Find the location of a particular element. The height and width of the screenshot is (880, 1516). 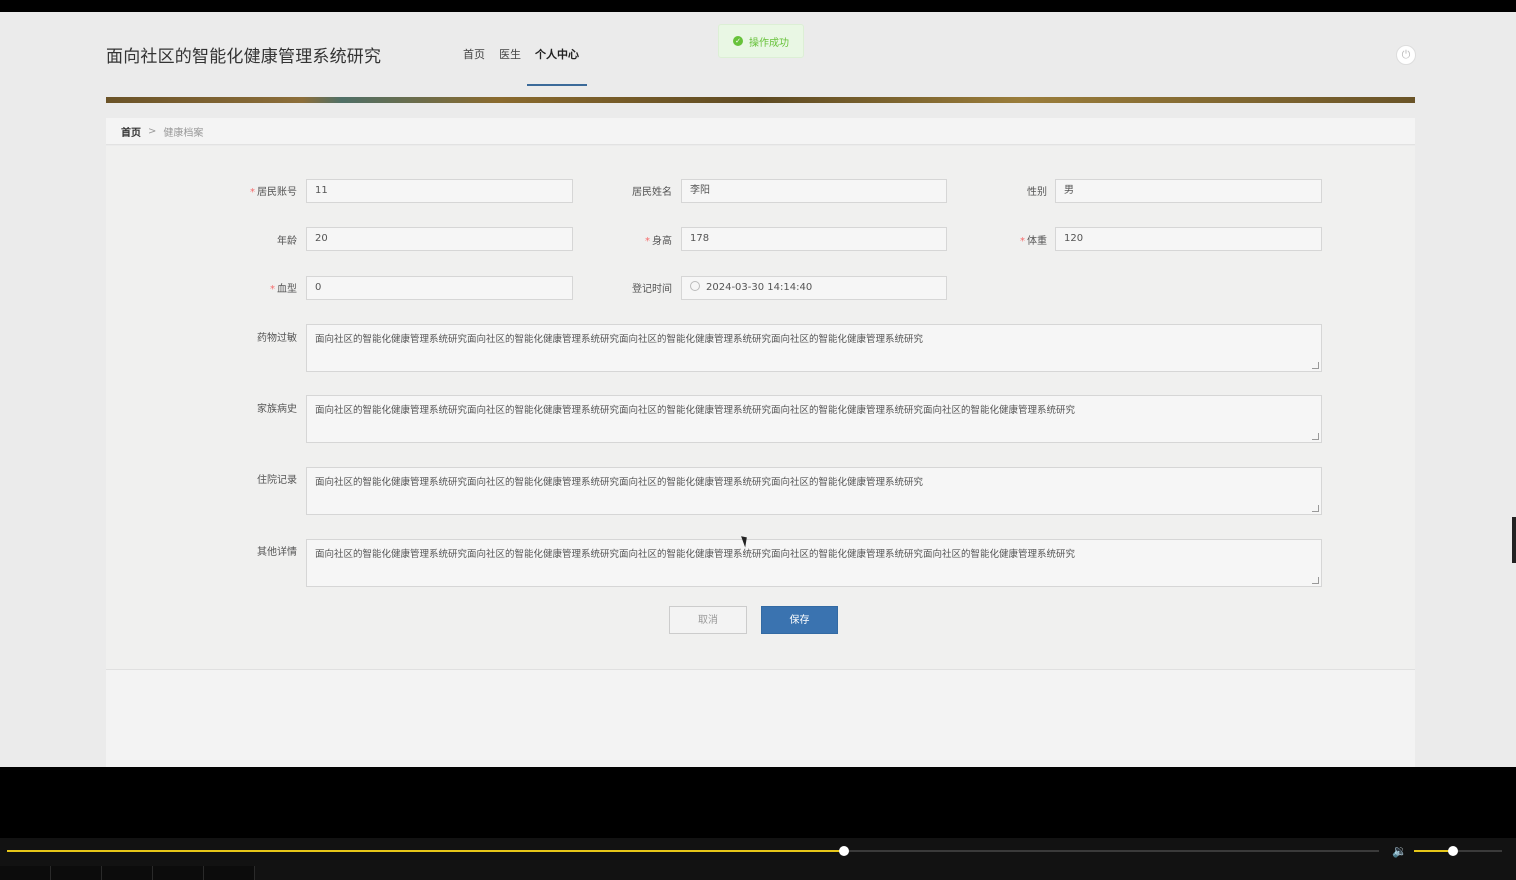

hospital-label: 住院记录 is located at coordinates (277, 480).